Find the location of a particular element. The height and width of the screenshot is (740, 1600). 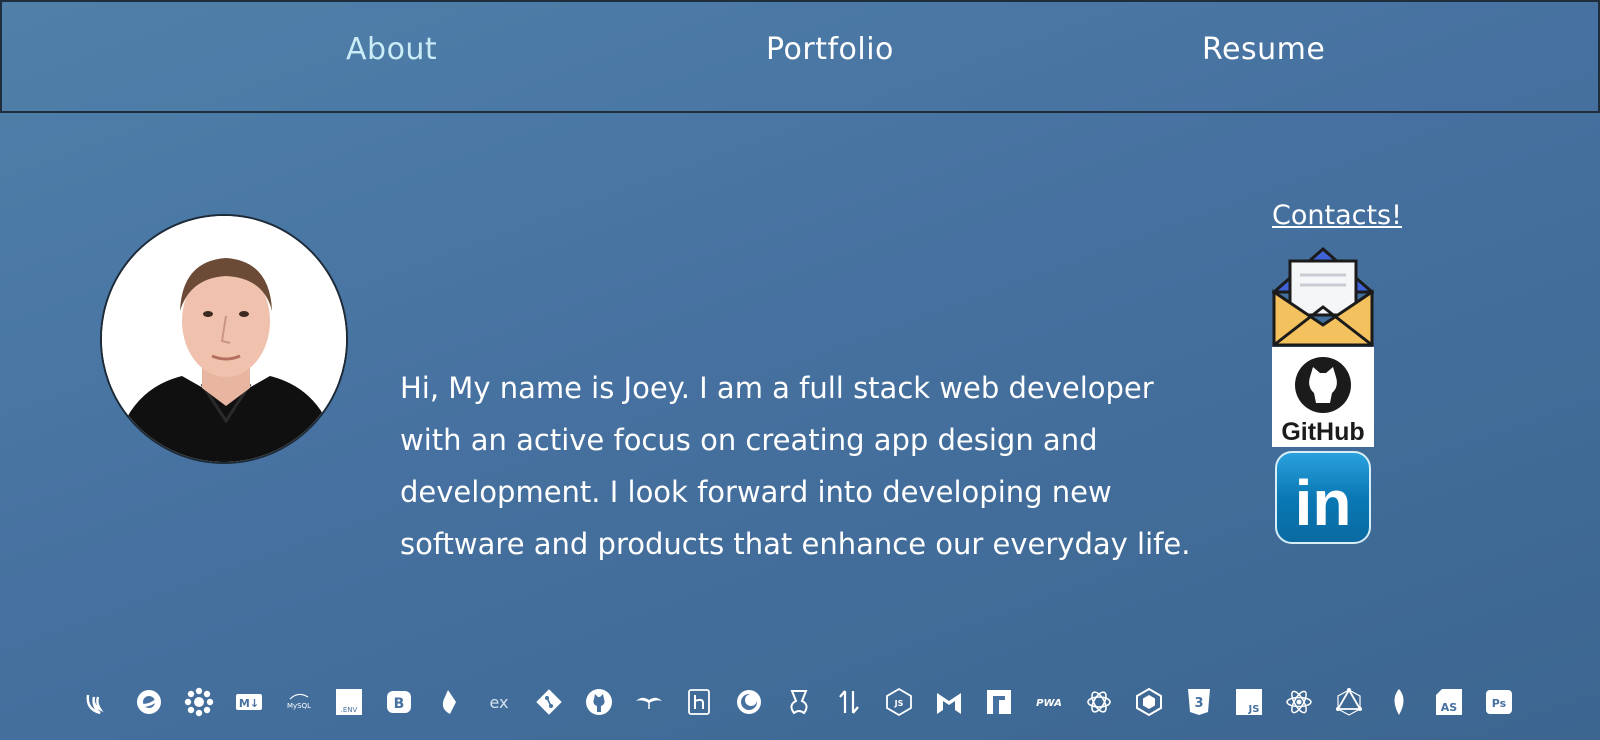

github-label: GitHub is located at coordinates (1322, 432).